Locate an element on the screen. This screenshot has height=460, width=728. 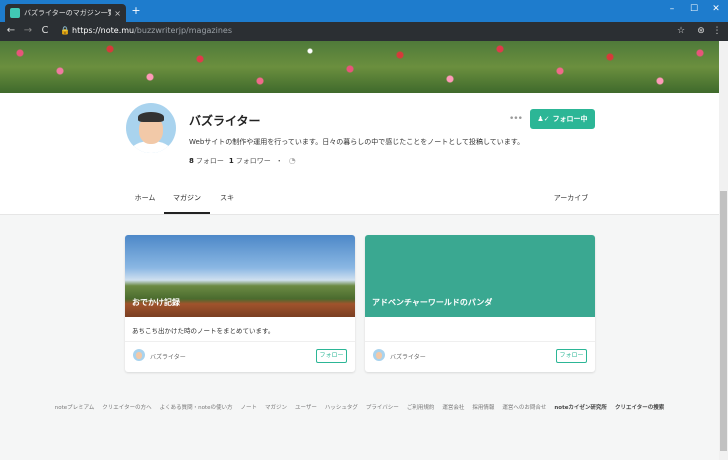
footer-link: 運営へのお問合せ is located at coordinates (524, 407).